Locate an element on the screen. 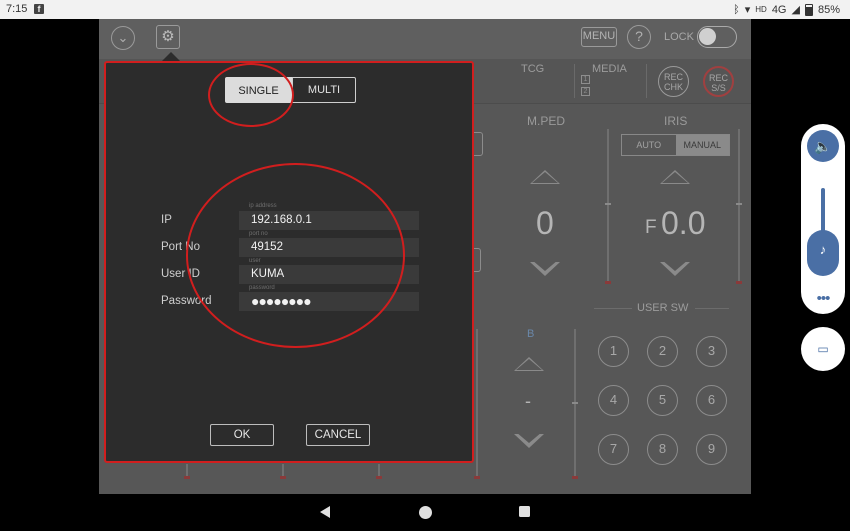 The height and width of the screenshot is (531, 850). ip-hint: ip address is located at coordinates (263, 206).